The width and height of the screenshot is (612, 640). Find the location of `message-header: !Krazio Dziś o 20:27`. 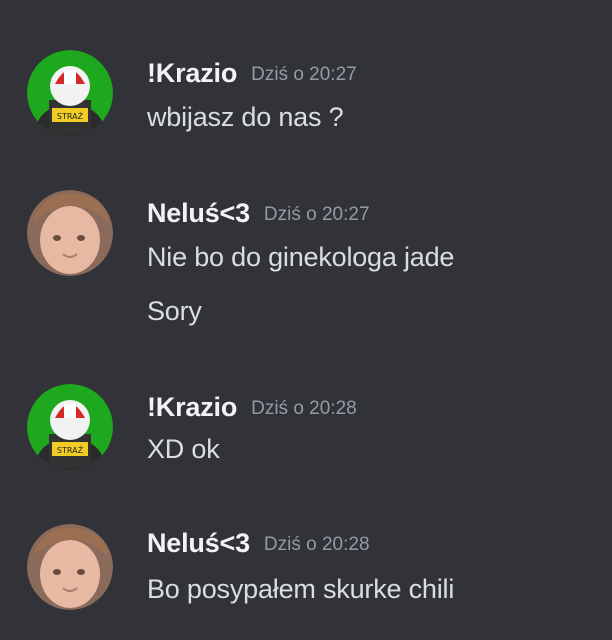

message-header: !Krazio Dziś o 20:27 is located at coordinates (252, 73).